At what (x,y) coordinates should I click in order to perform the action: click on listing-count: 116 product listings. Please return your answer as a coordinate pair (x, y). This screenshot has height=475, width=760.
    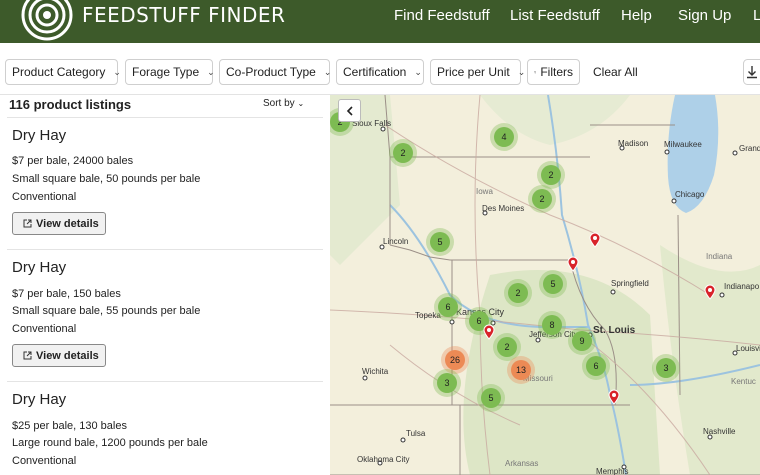
    Looking at the image, I should click on (70, 104).